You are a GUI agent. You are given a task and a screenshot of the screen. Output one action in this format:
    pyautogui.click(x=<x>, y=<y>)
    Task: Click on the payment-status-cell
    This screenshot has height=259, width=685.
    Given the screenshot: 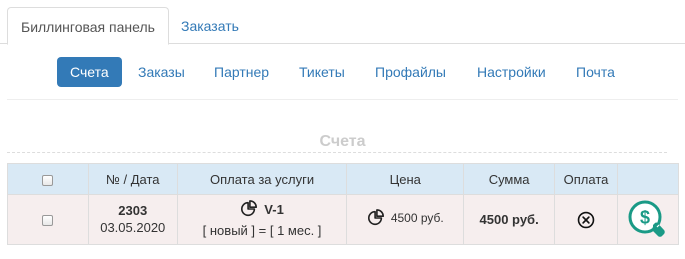 What is the action you would take?
    pyautogui.click(x=586, y=219)
    